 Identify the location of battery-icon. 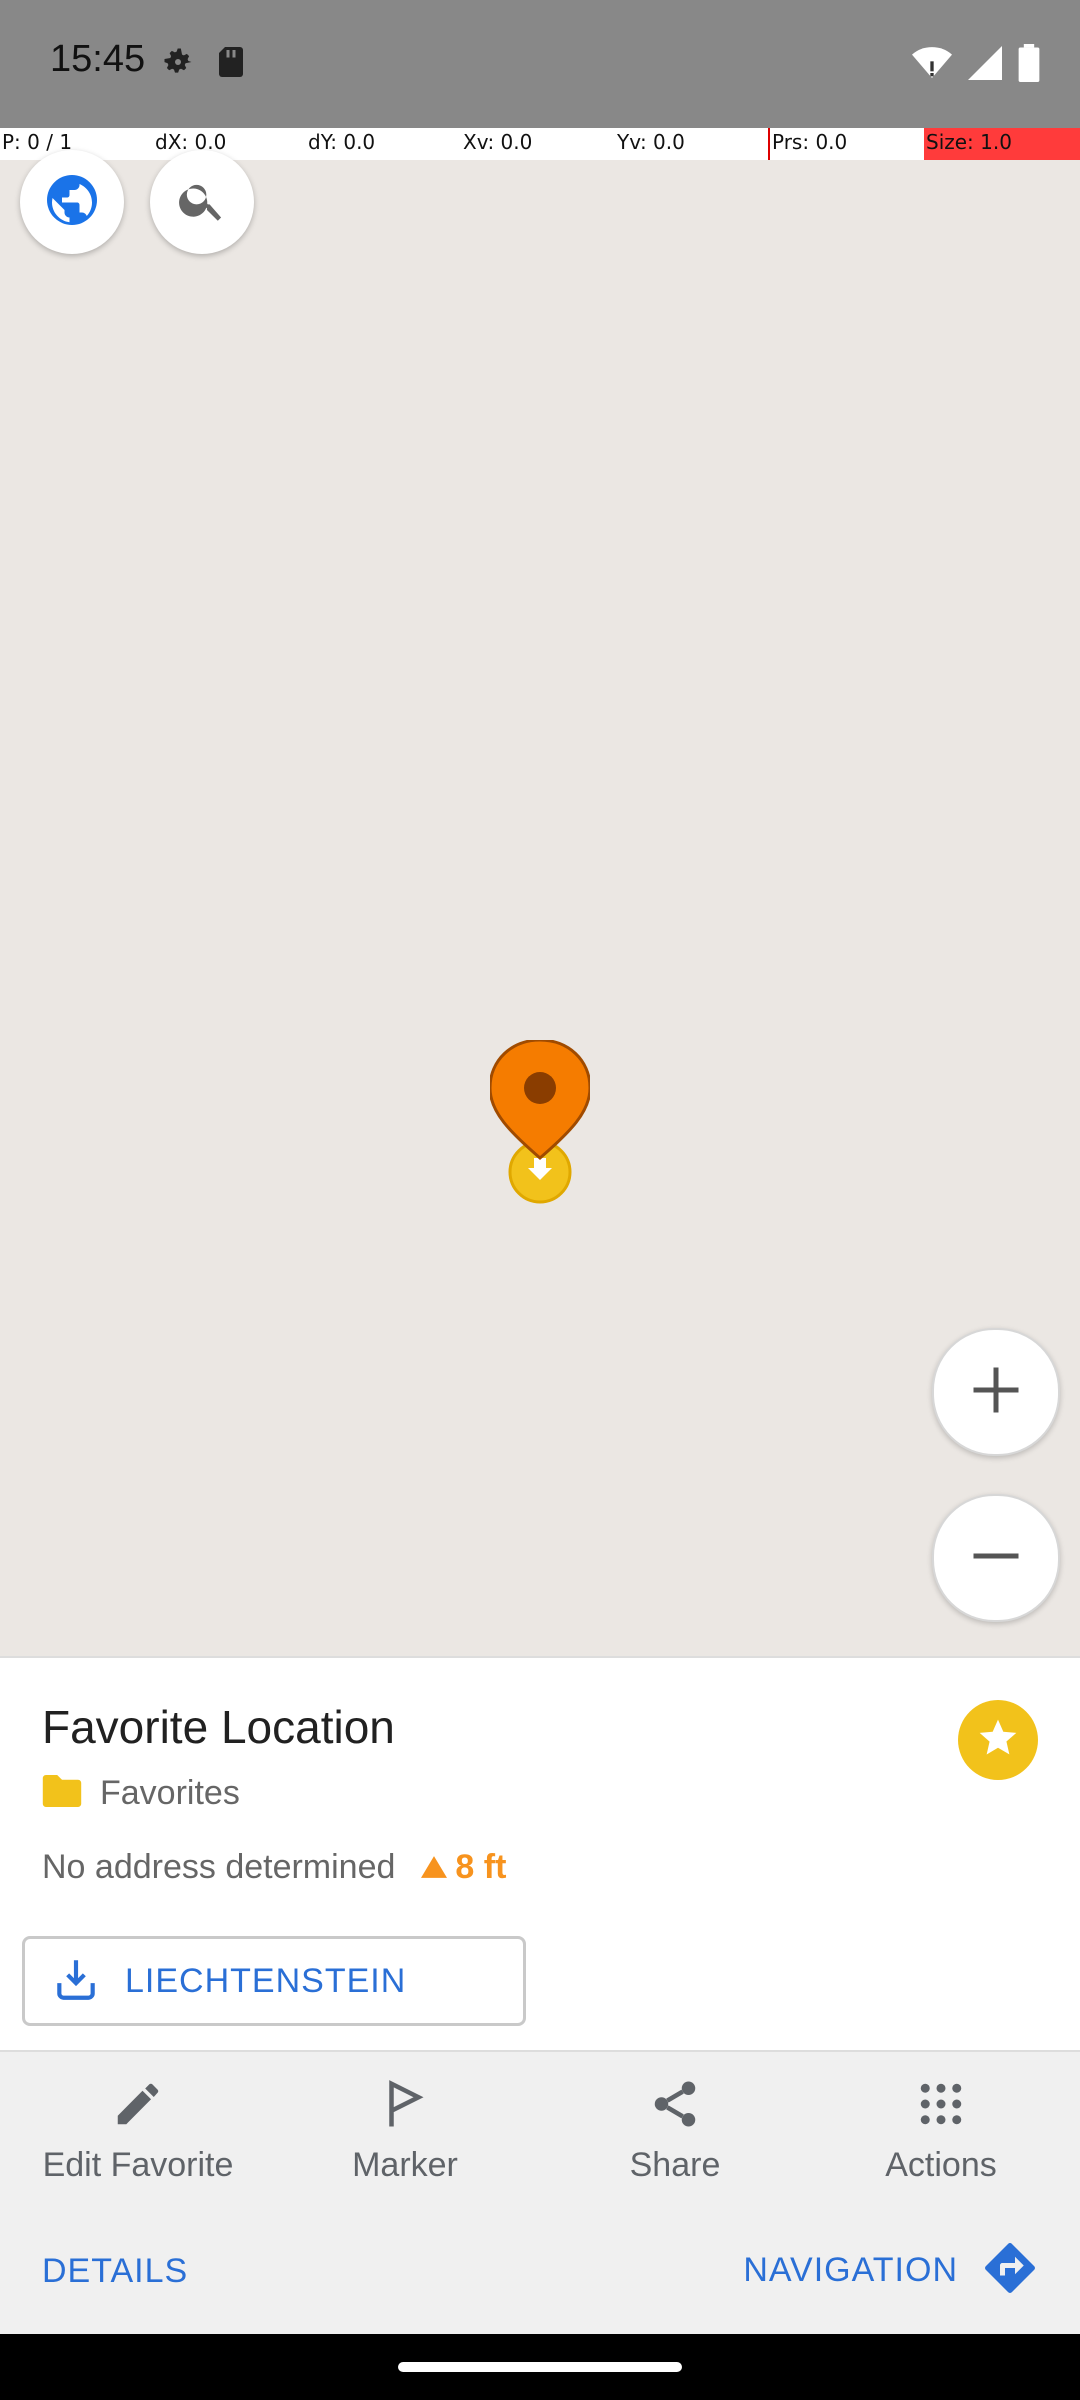
(1029, 65).